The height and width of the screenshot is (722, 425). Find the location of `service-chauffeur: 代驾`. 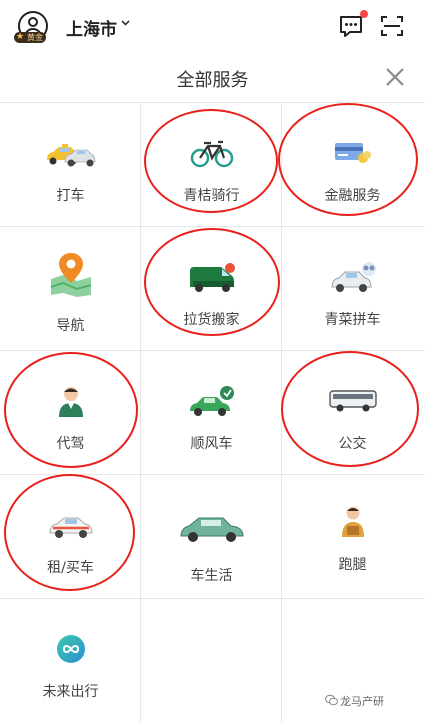

service-chauffeur: 代驾 is located at coordinates (70, 413).